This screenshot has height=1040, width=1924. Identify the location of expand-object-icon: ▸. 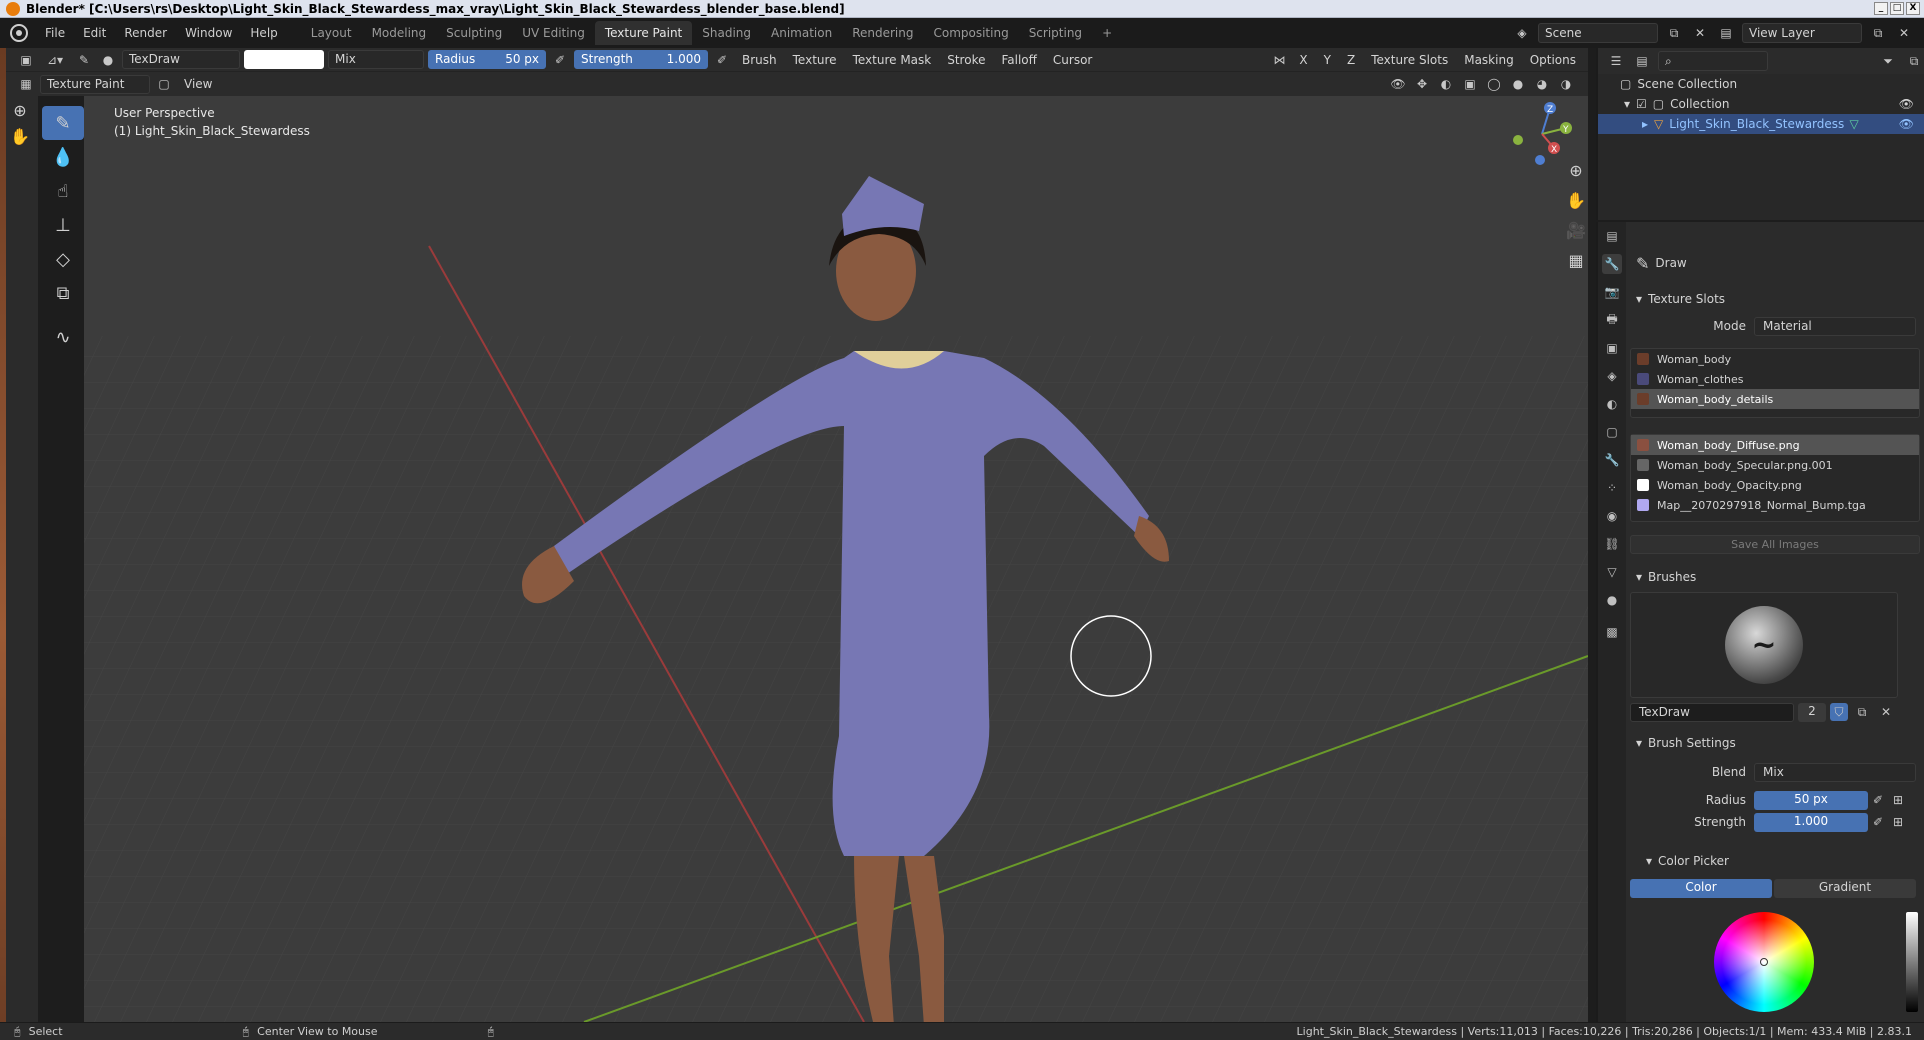
(1645, 124).